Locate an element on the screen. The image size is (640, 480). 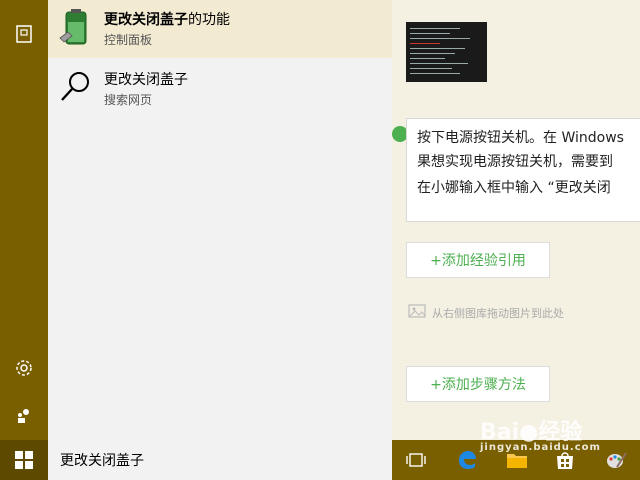
windows-logo-icon is located at coordinates (24, 460).